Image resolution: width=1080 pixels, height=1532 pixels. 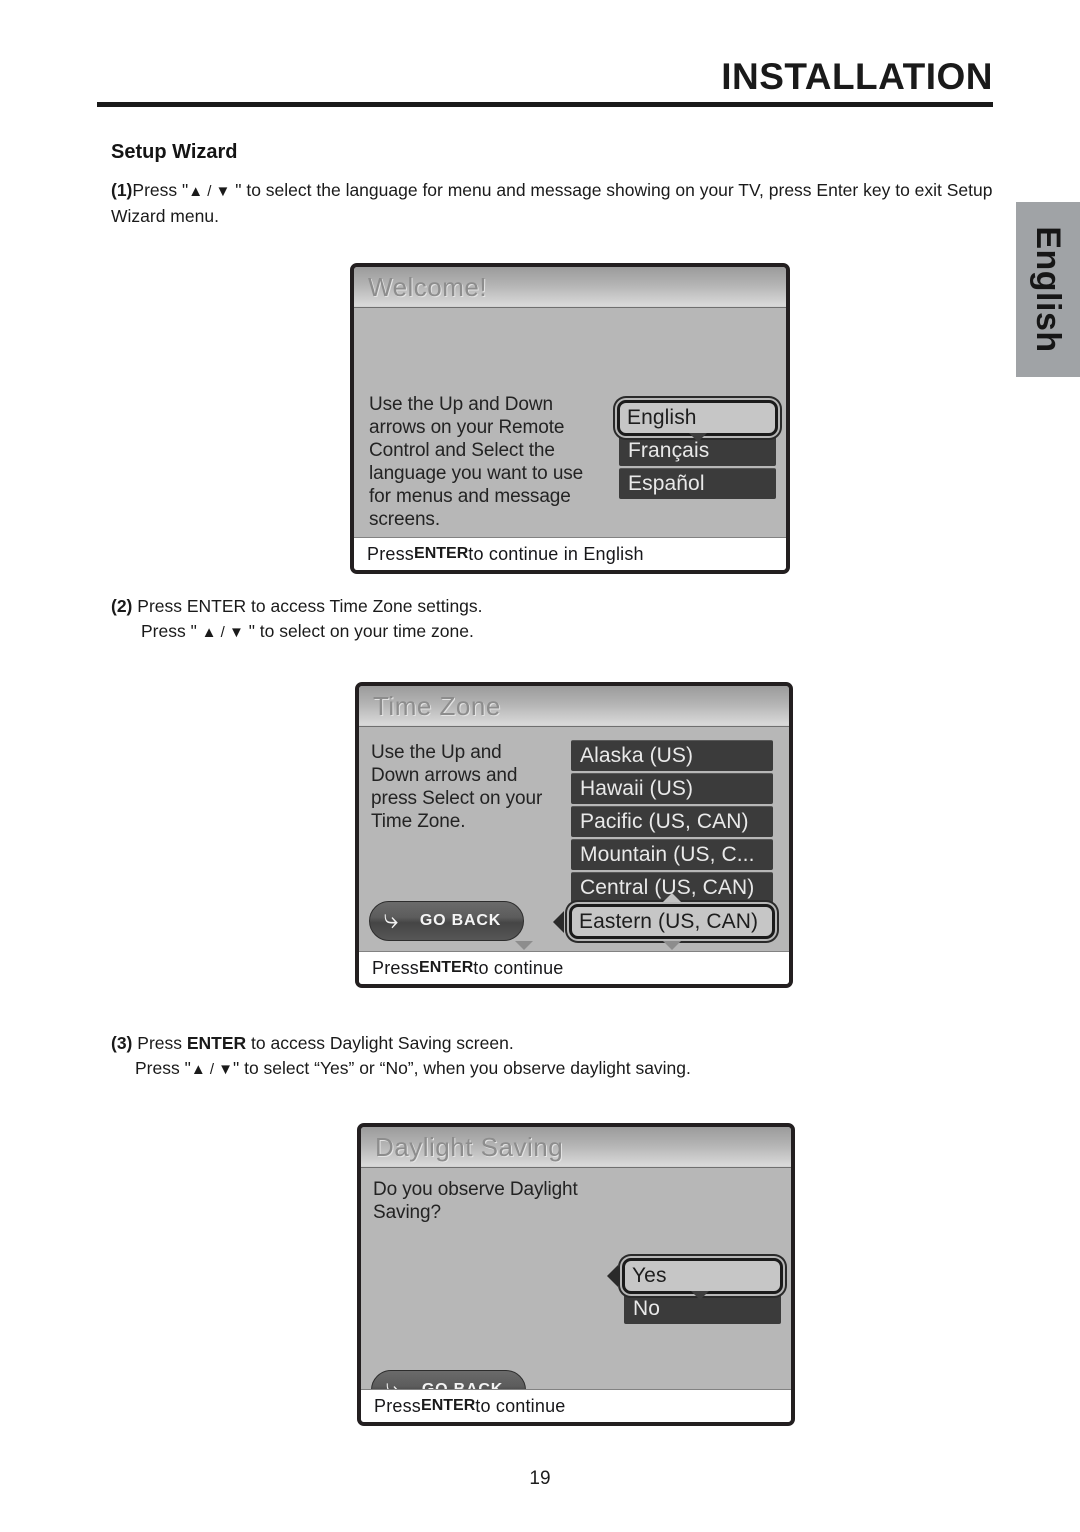 What do you see at coordinates (545, 85) in the screenshot?
I see `page-header: INSTALLATION` at bounding box center [545, 85].